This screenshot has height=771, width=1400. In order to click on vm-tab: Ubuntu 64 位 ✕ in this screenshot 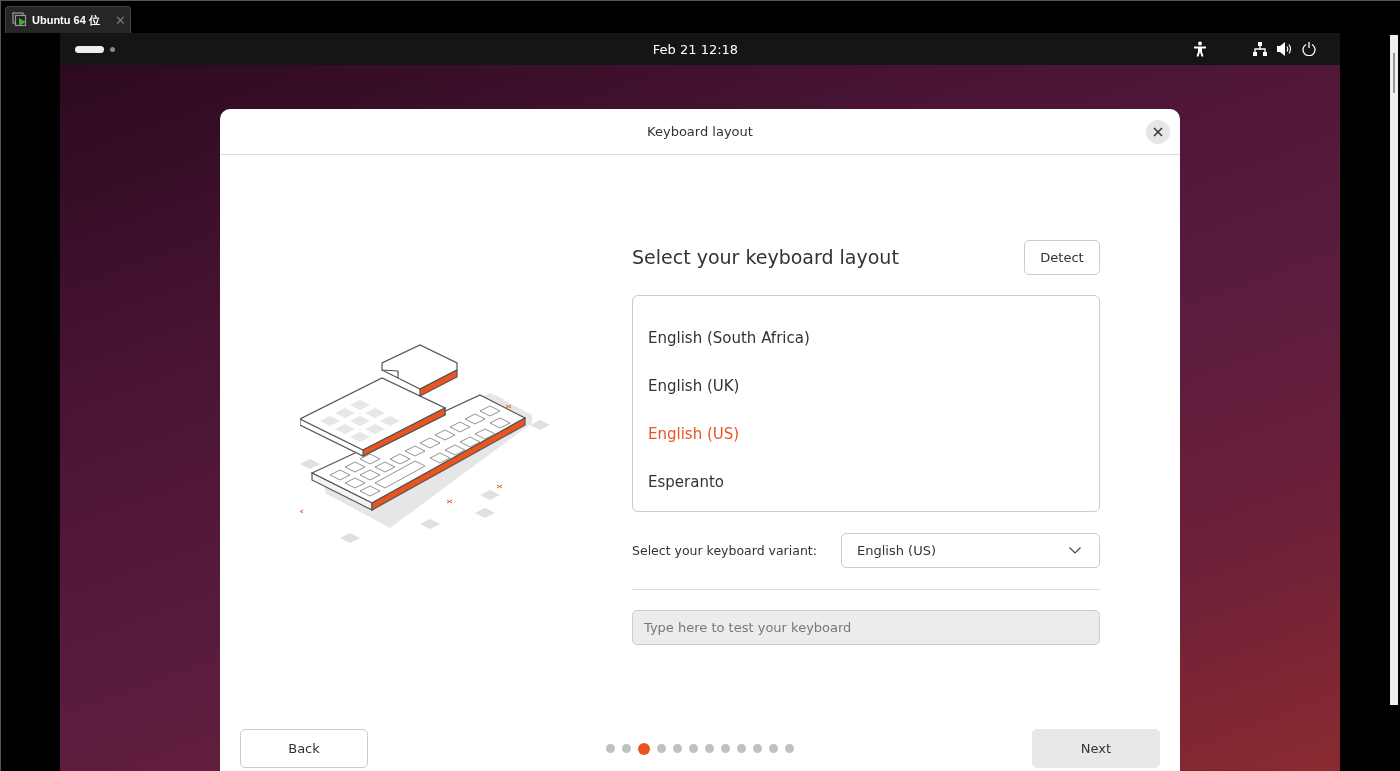, I will do `click(68, 19)`.